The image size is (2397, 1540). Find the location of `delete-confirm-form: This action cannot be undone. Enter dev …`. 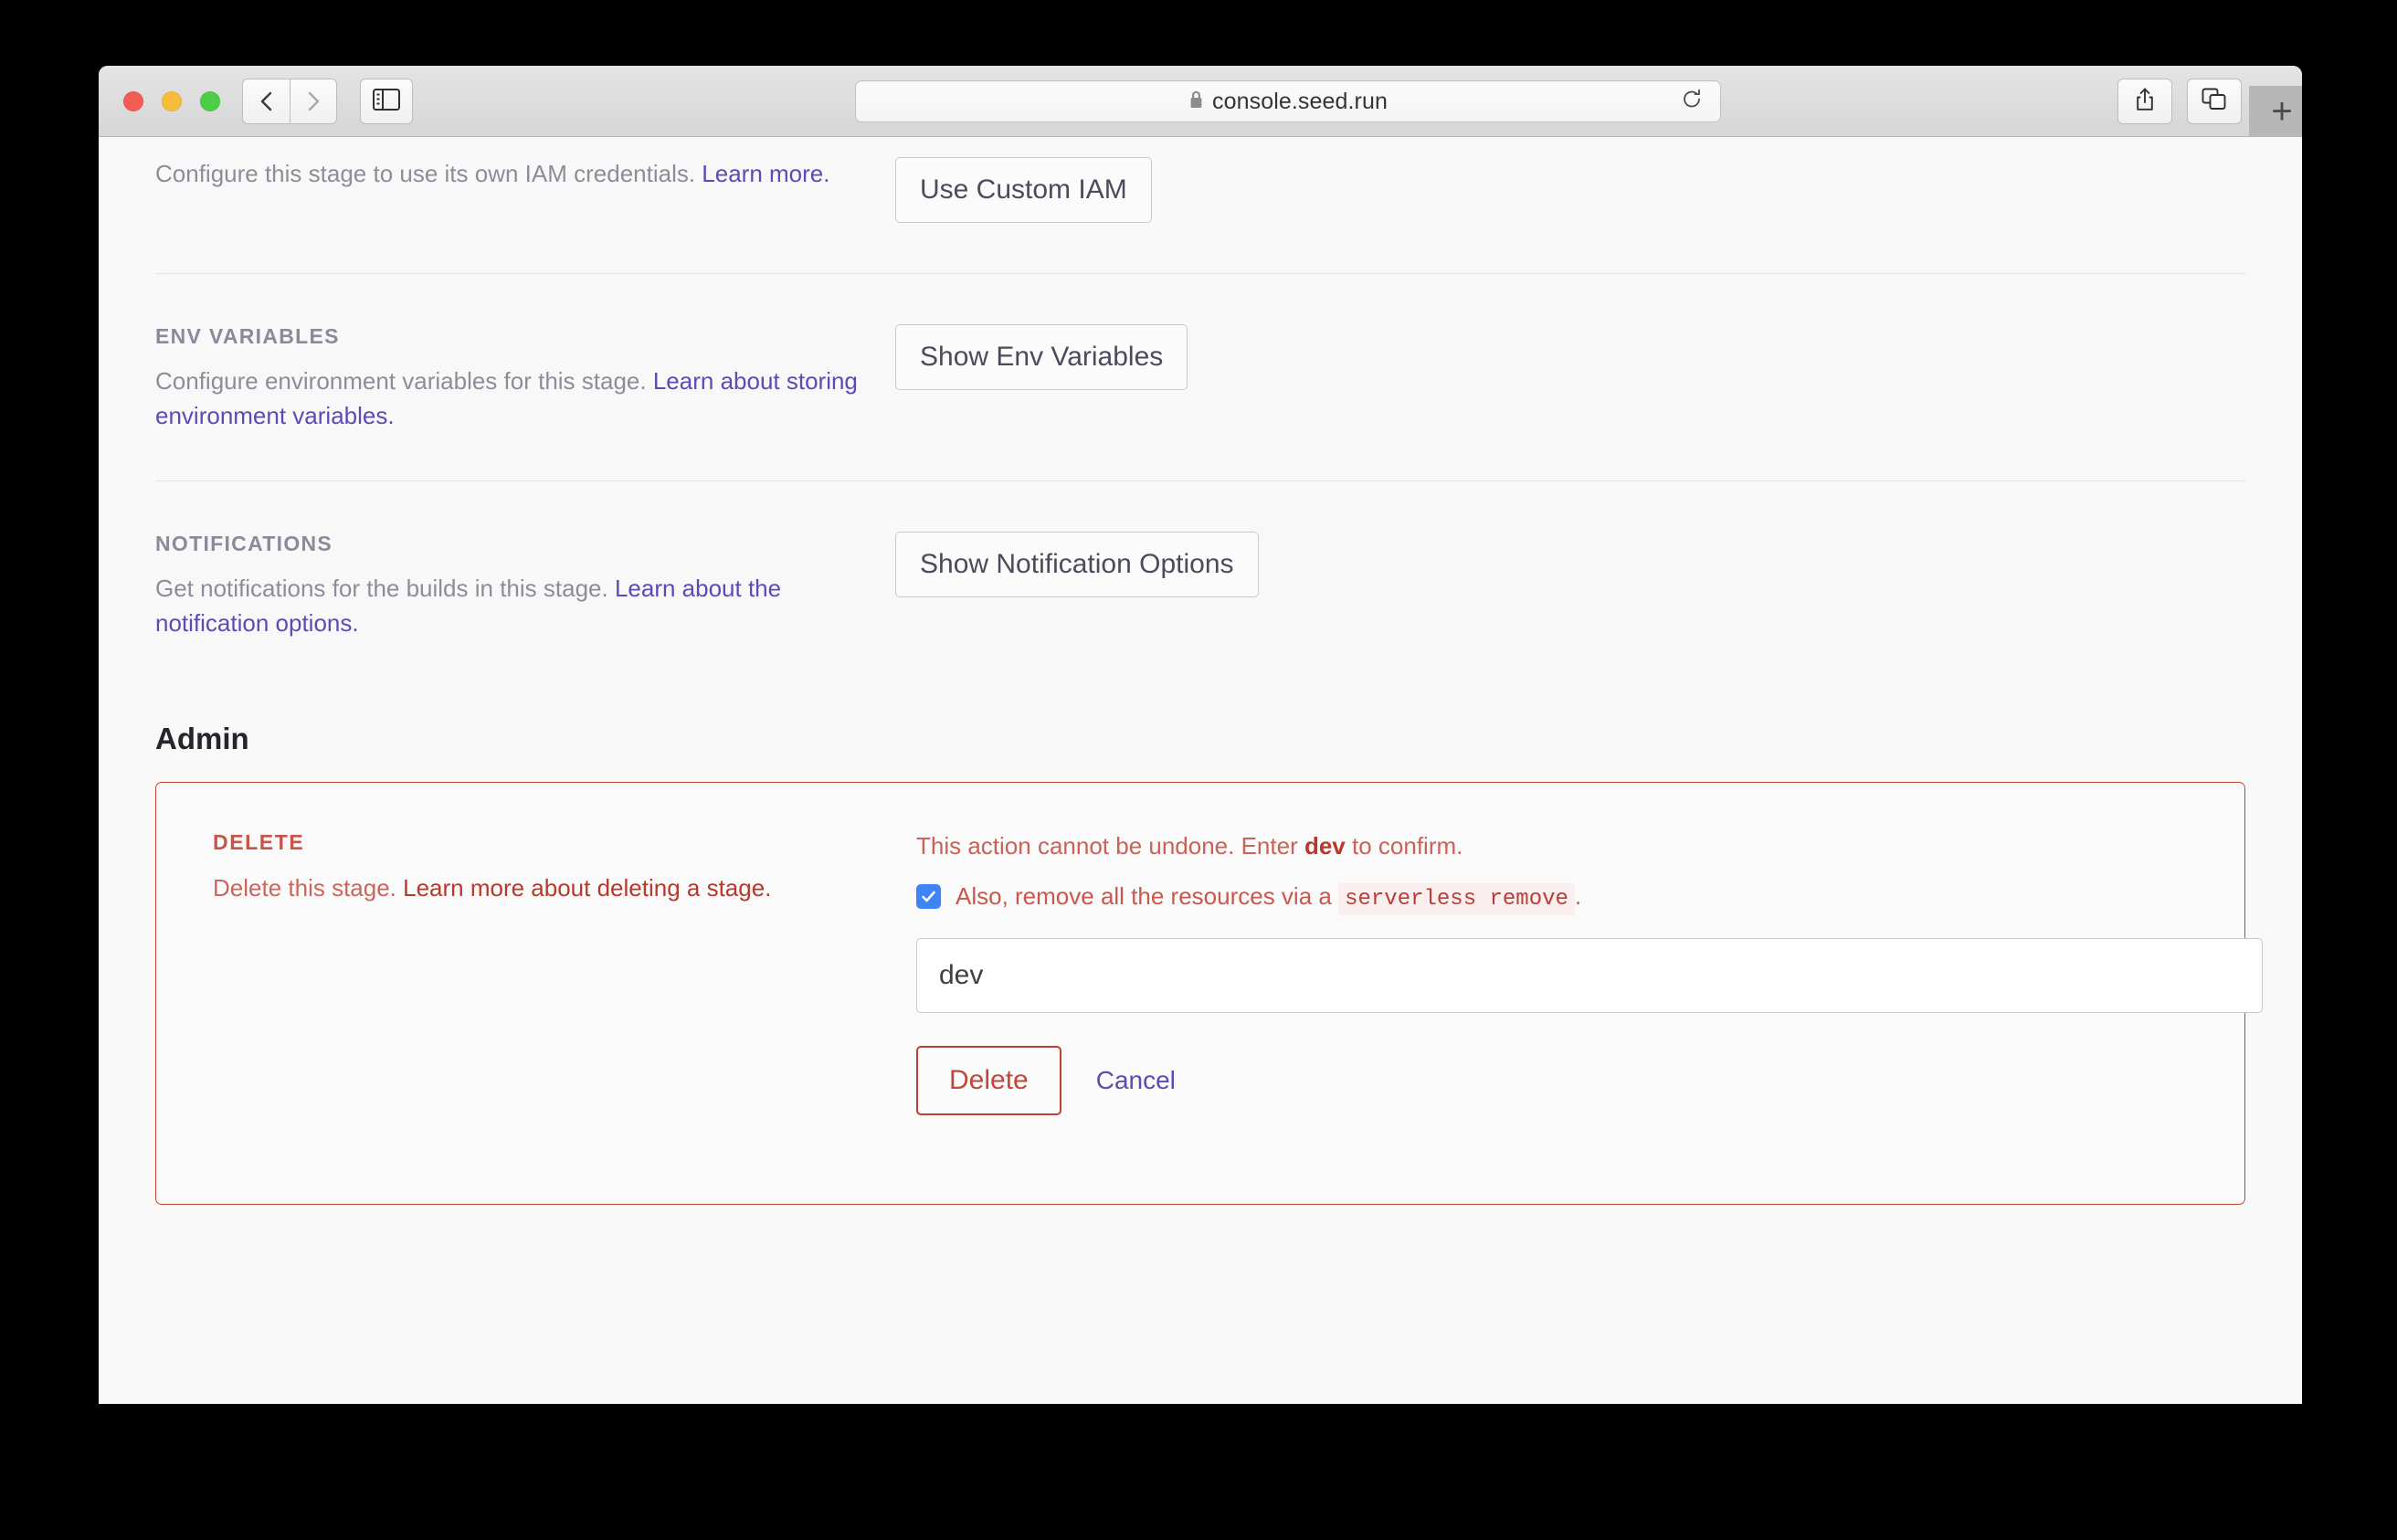

delete-confirm-form: This action cannot be undone. Enter dev … is located at coordinates (1589, 973).